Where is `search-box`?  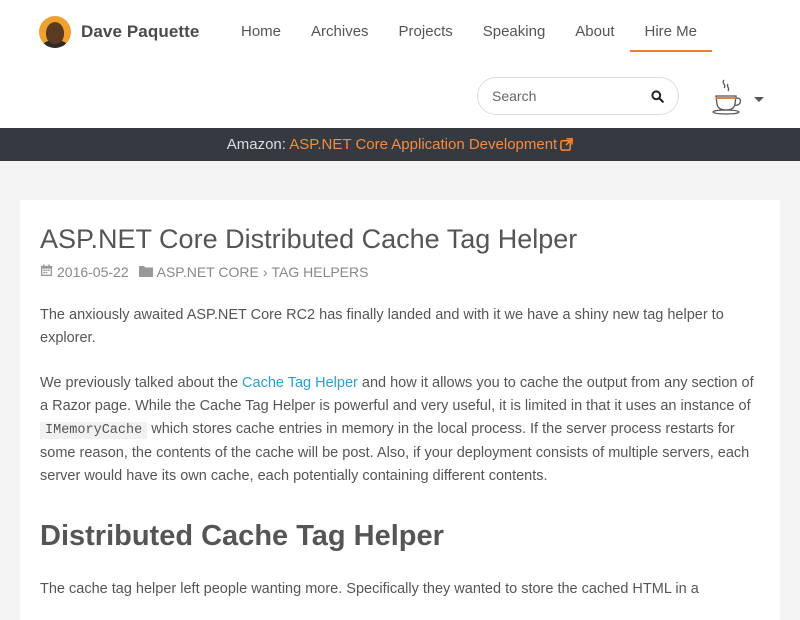 search-box is located at coordinates (578, 96).